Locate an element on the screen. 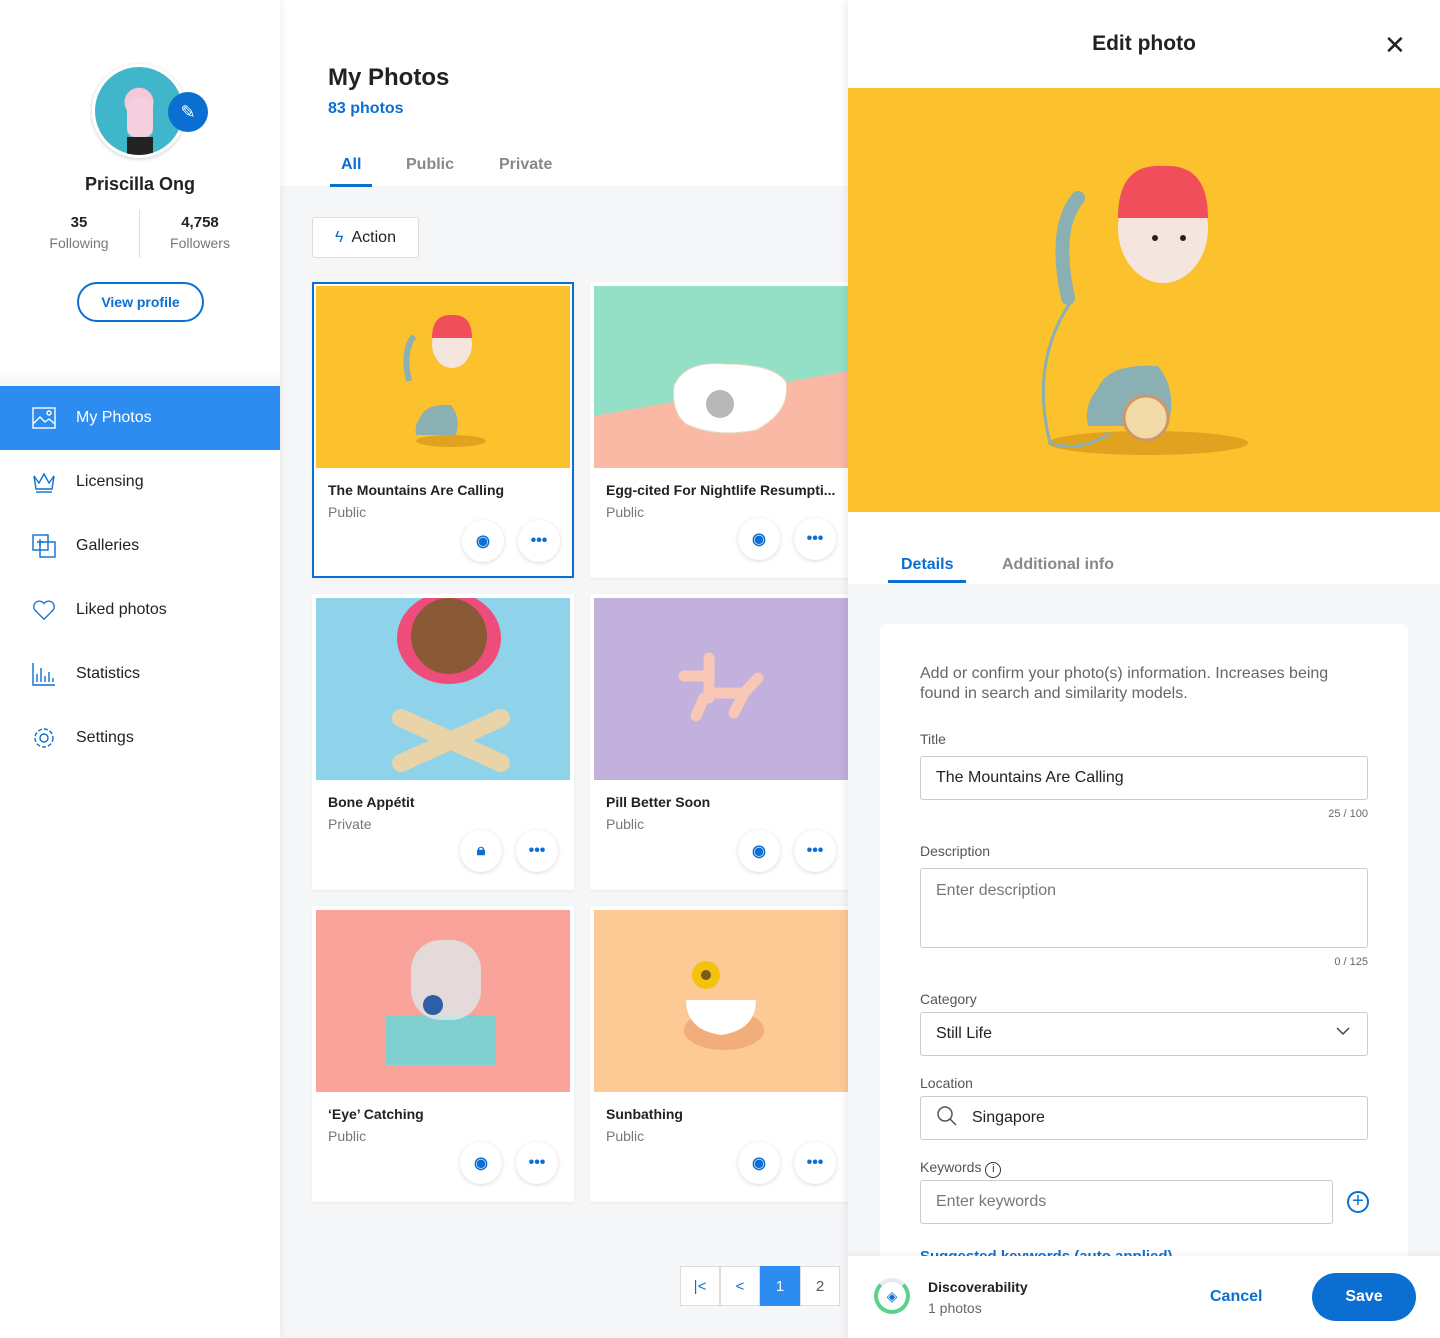 The image size is (1440, 1338). image-icon is located at coordinates (44, 418).